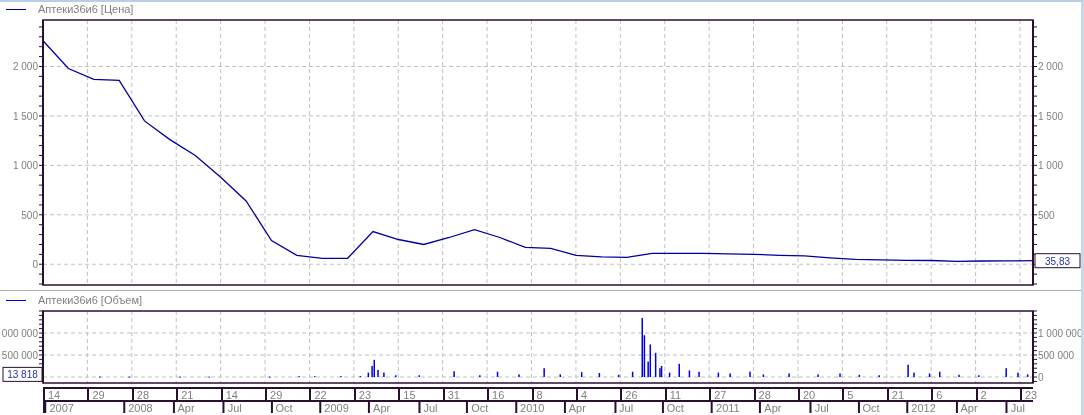 The image size is (1084, 415). Describe the element at coordinates (720, 395) in the screenshot. I see `date-label: 27` at that location.